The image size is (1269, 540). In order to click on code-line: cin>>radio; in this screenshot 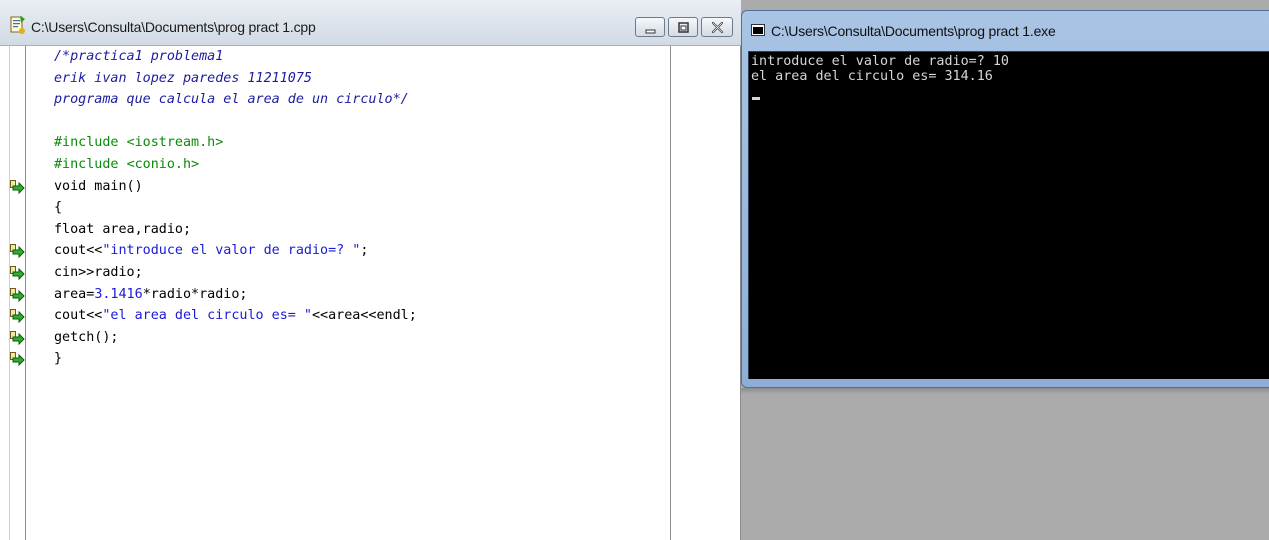, I will do `click(98, 273)`.